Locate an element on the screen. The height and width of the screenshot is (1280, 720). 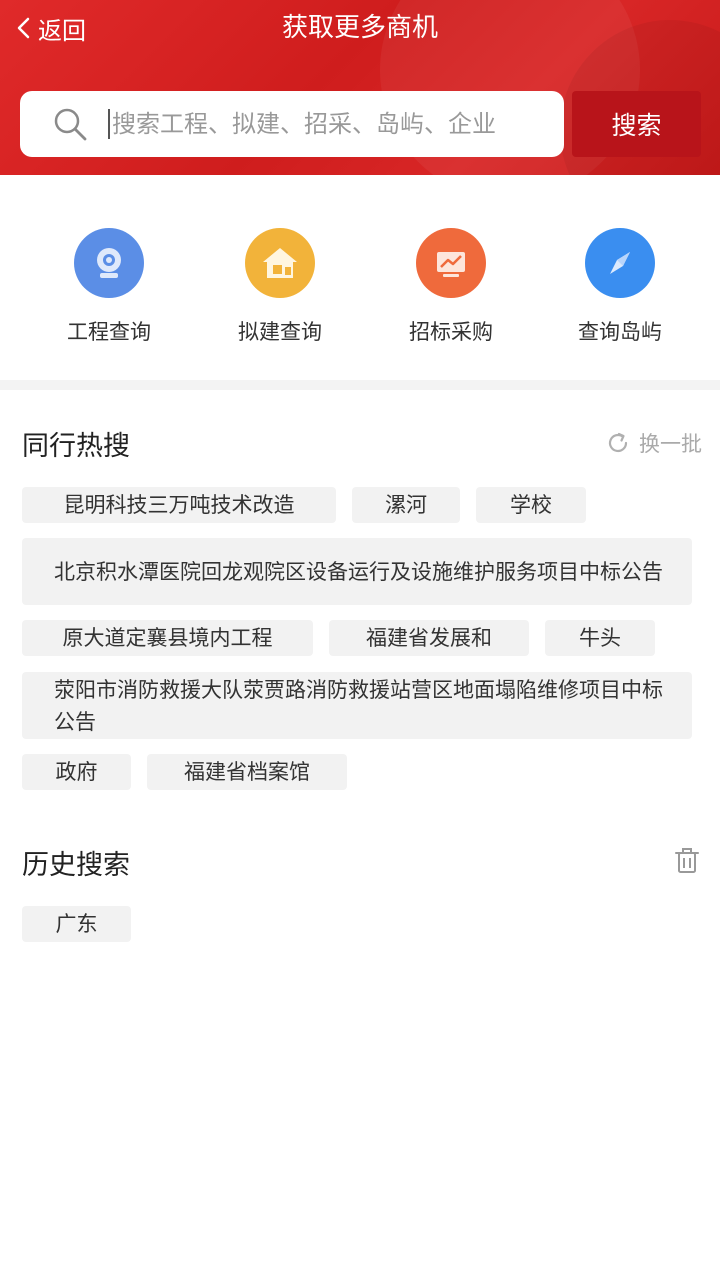
quick-action-label: 招标采购 is located at coordinates (451, 332).